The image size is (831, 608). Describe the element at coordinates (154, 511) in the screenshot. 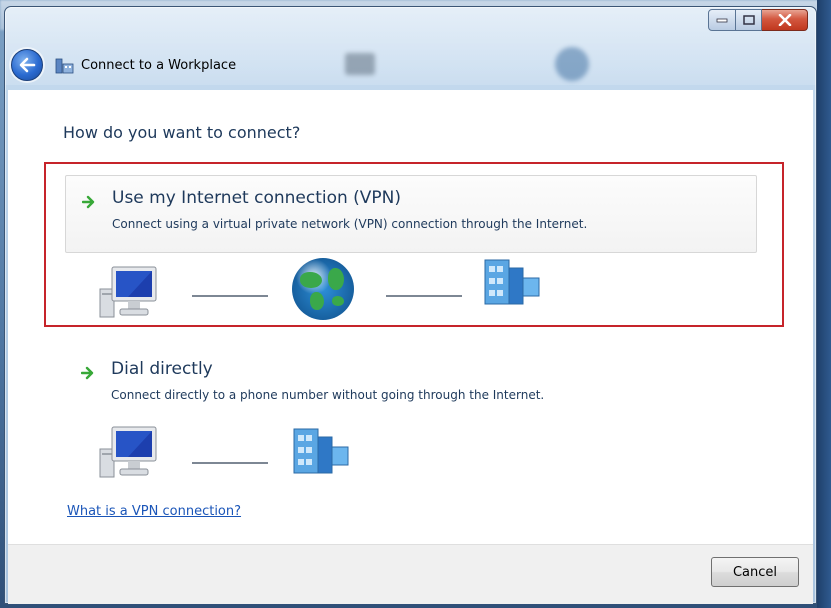

I see `vpn-help-link: What is a VPN connection?` at that location.